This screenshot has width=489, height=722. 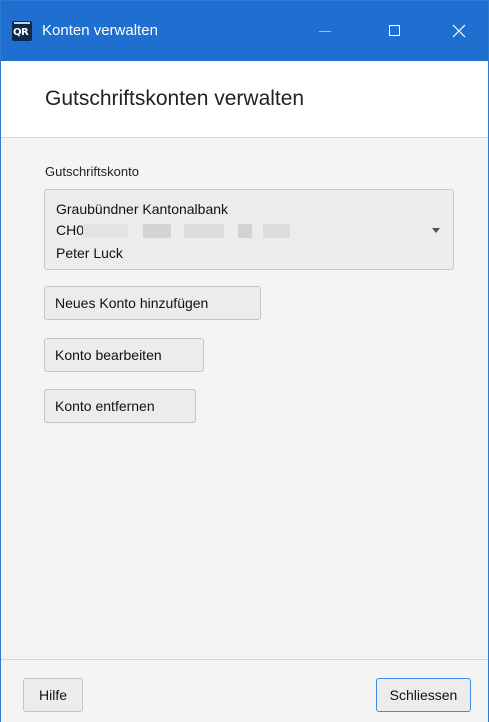 I want to click on close-button: Schliessen, so click(x=423, y=695).